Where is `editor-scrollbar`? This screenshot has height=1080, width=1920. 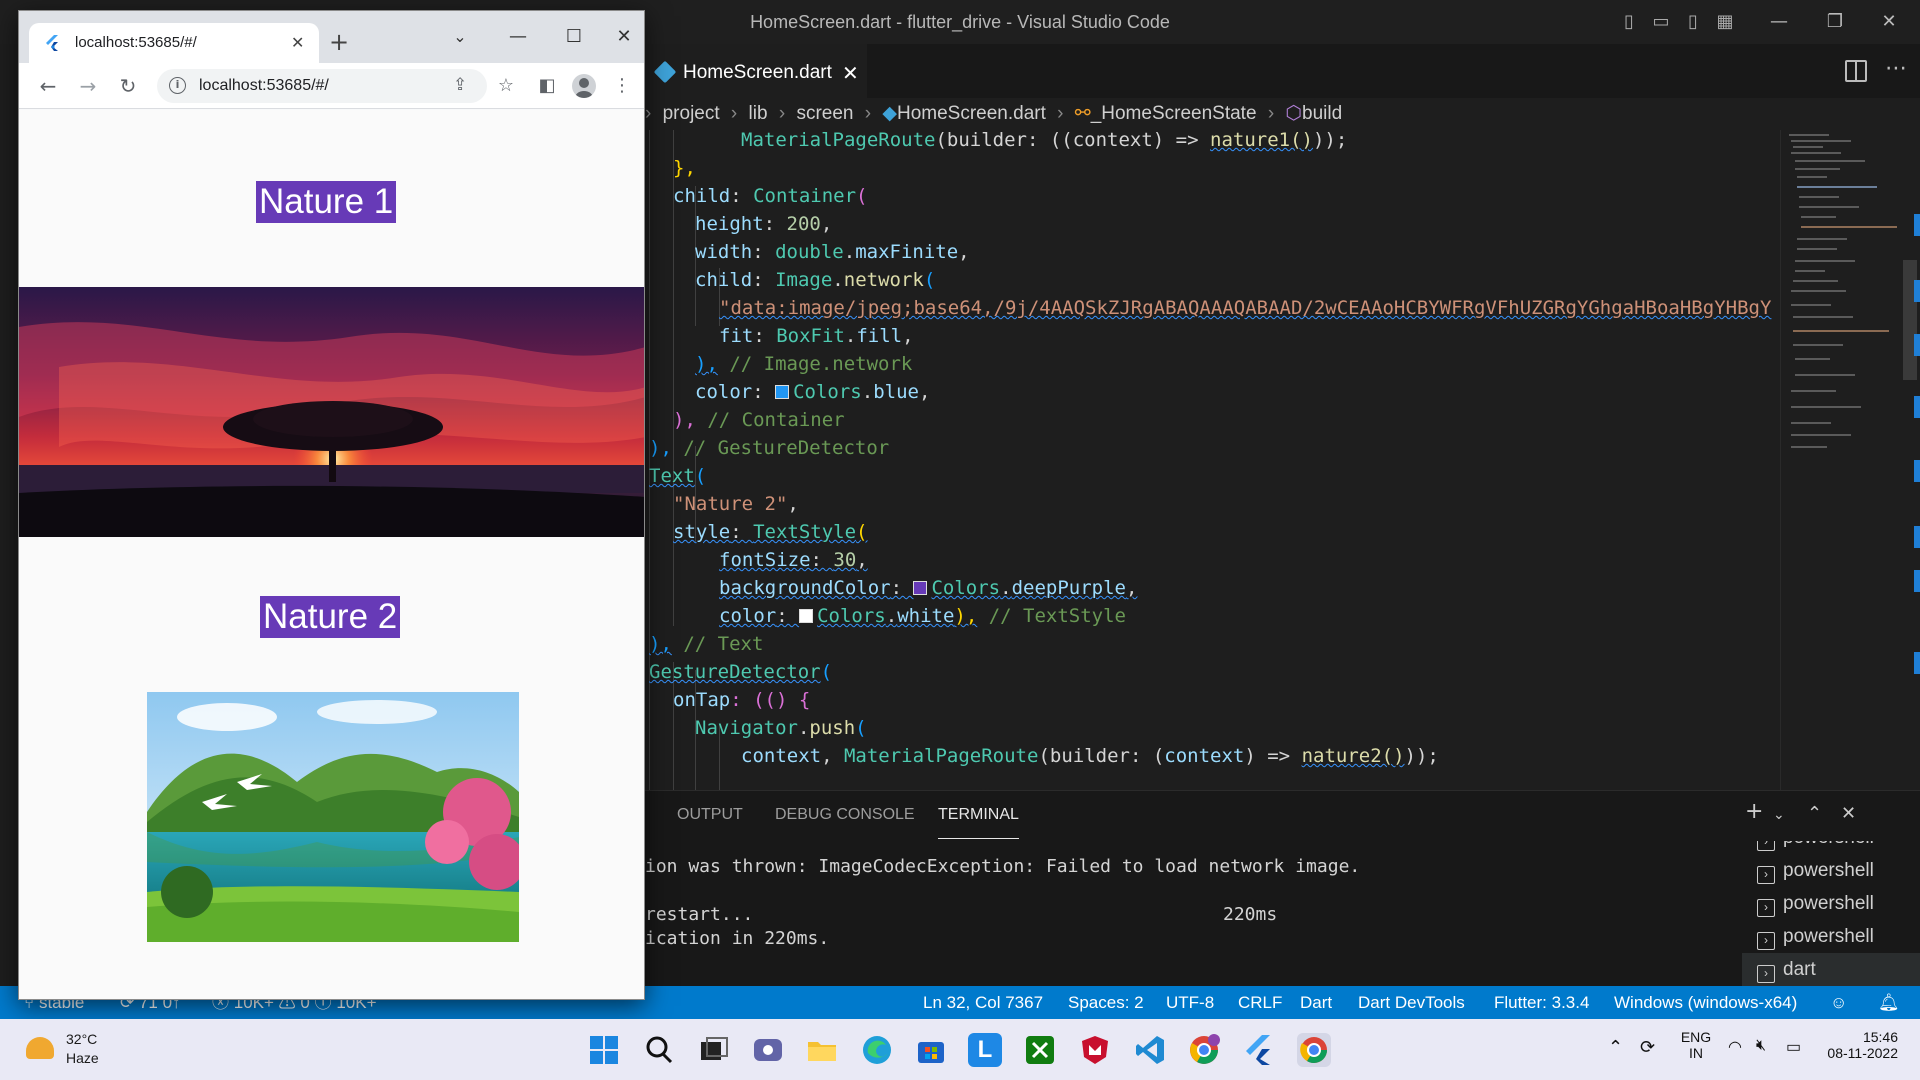 editor-scrollbar is located at coordinates (1910, 460).